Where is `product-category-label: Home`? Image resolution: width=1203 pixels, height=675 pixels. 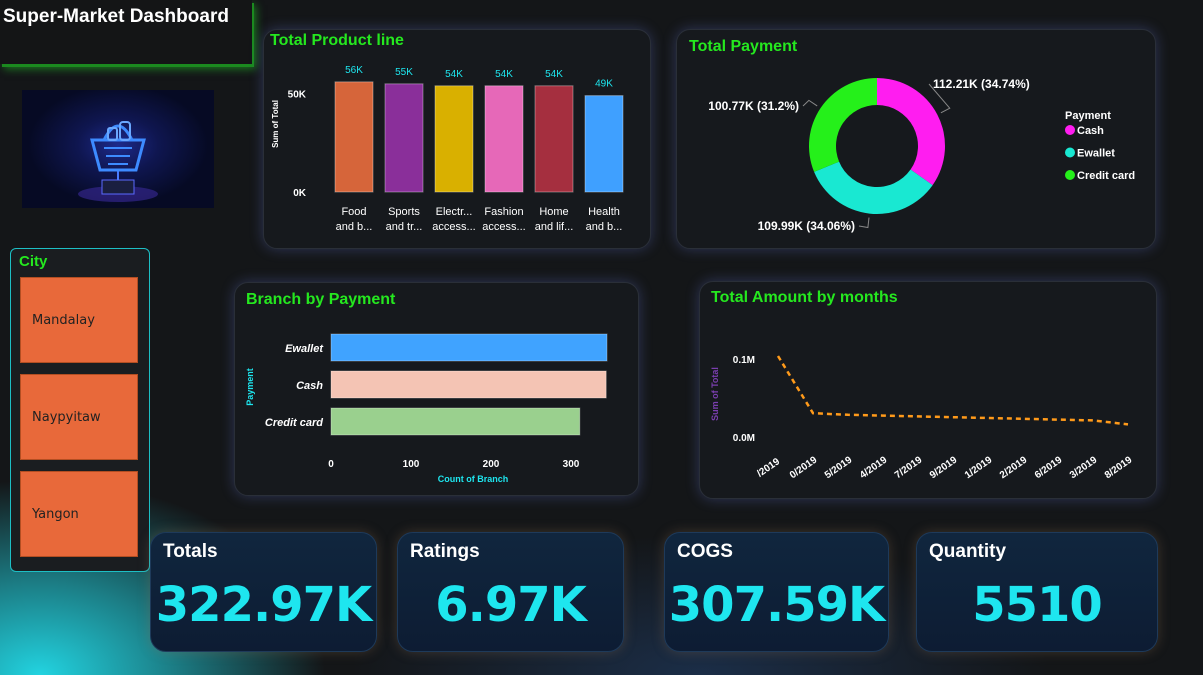 product-category-label: Home is located at coordinates (553, 212).